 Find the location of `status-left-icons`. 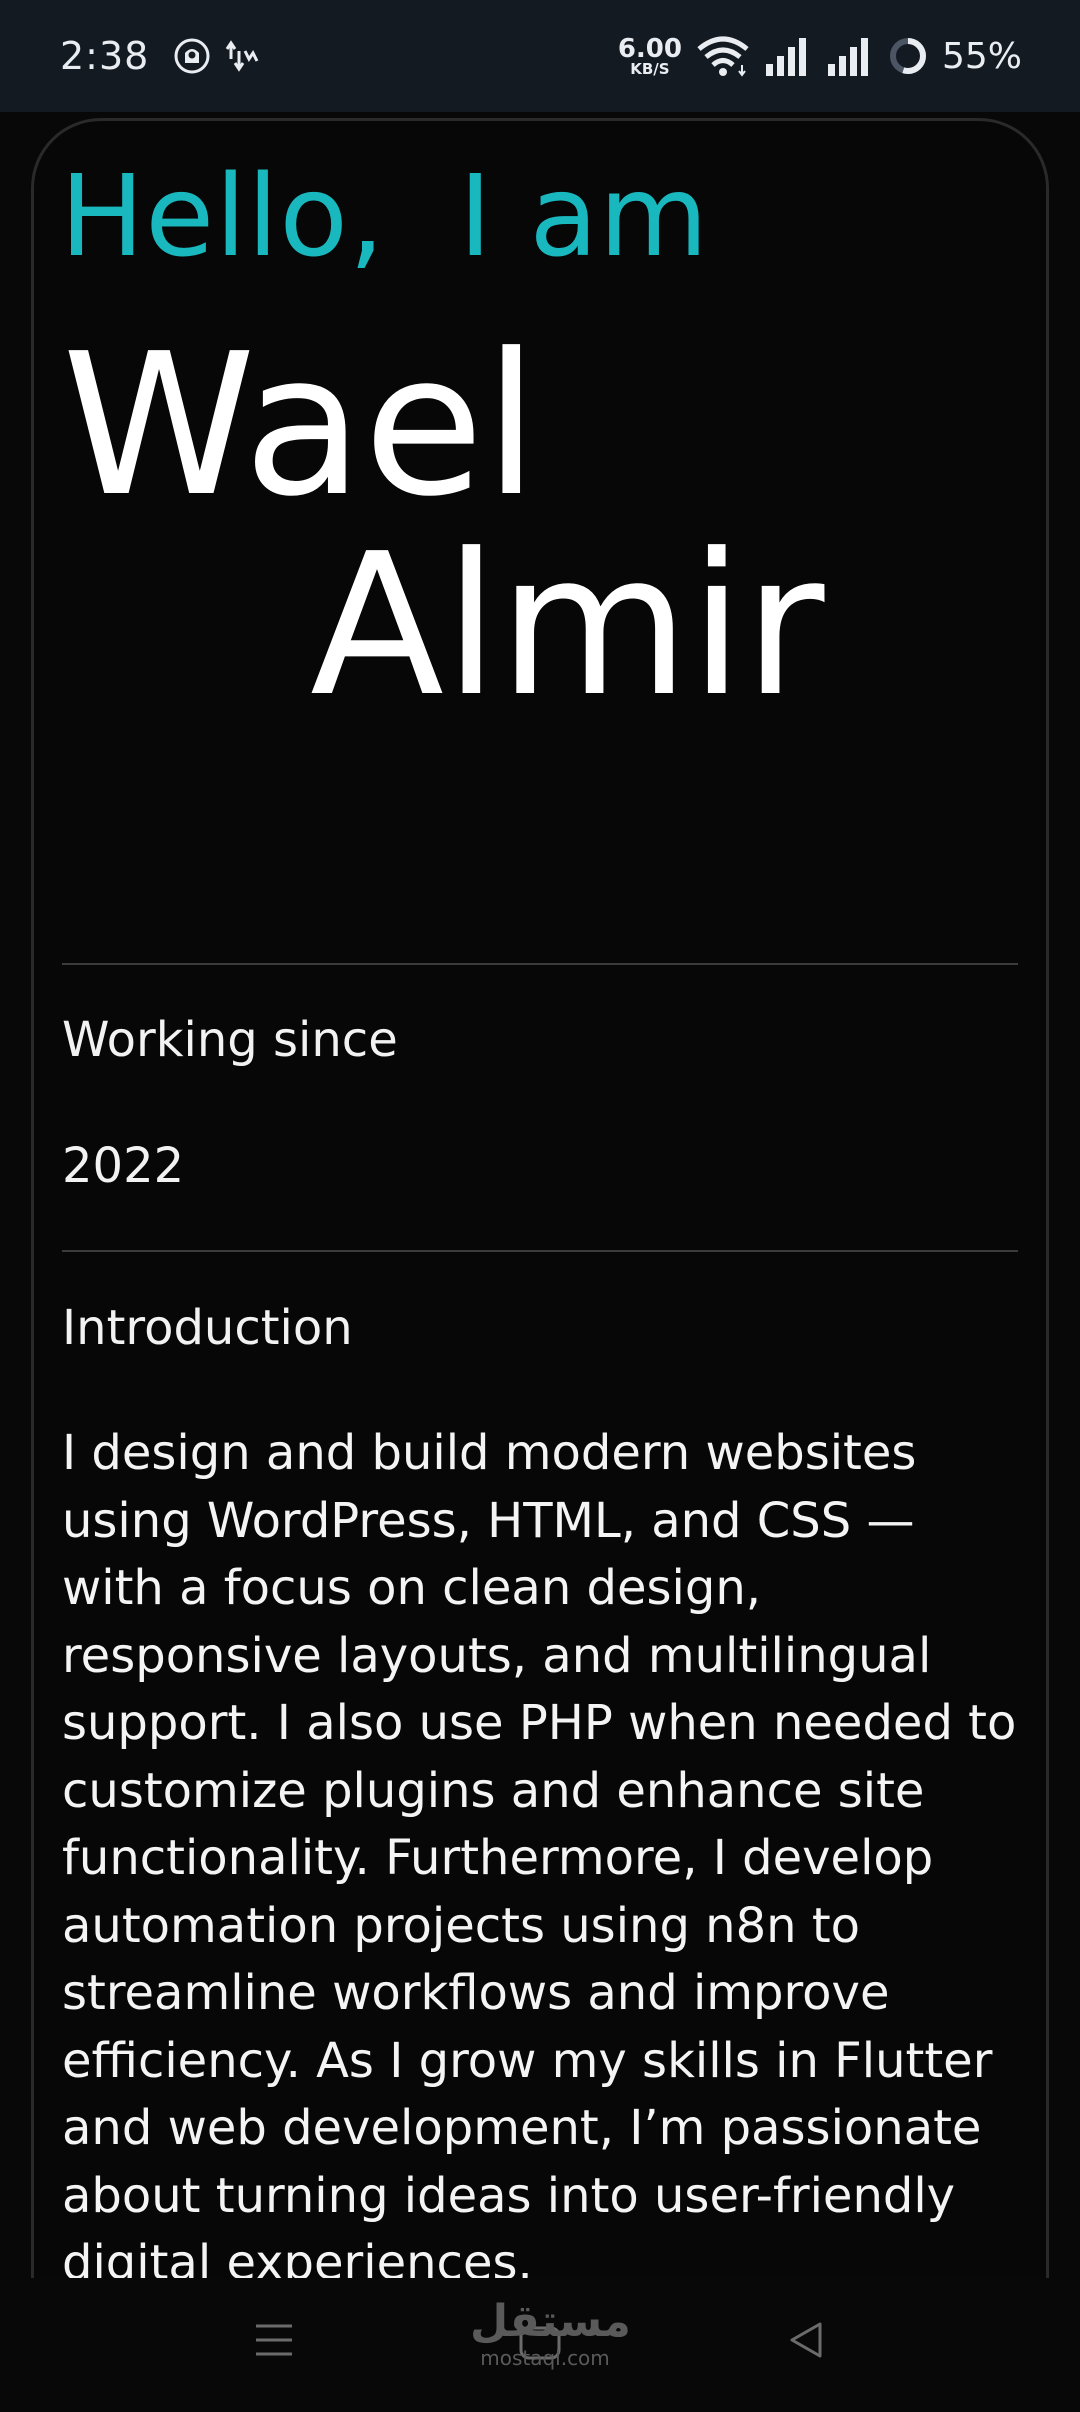

status-left-icons is located at coordinates (218, 56).